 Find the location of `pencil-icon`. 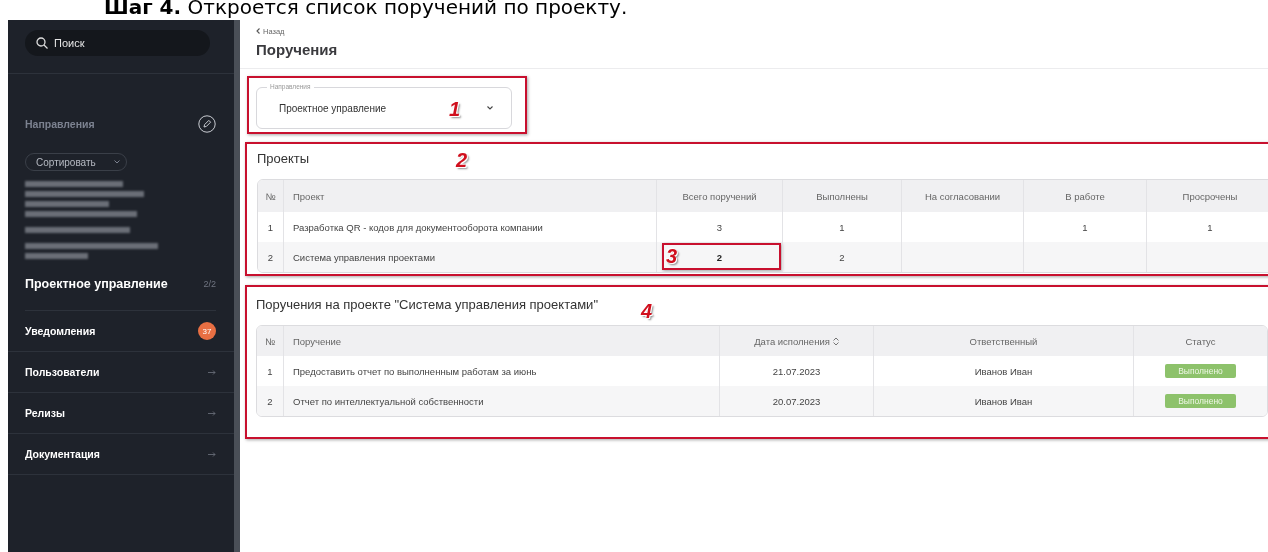

pencil-icon is located at coordinates (207, 124).